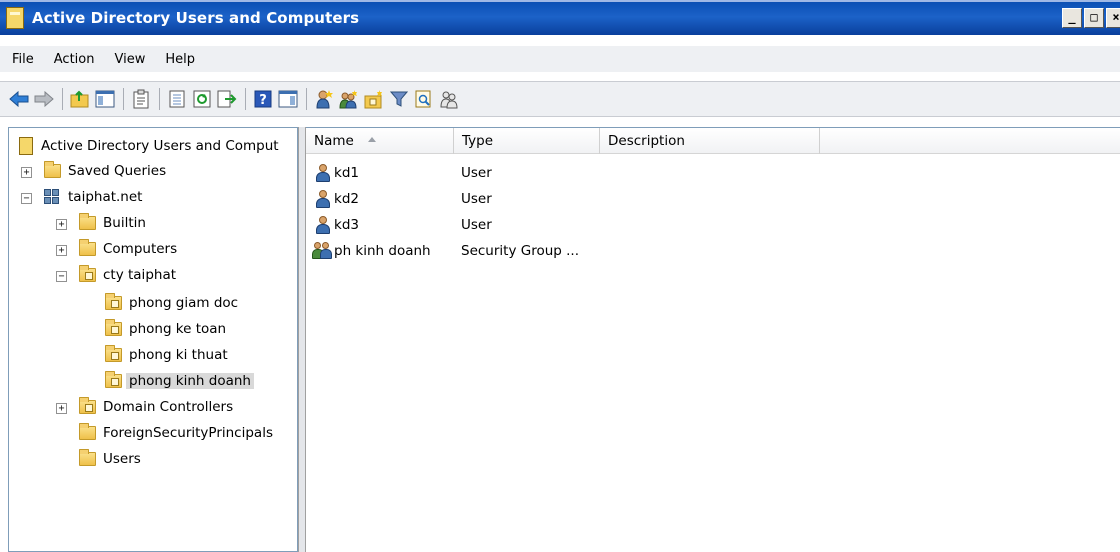  I want to click on help-icon: ?, so click(263, 99).